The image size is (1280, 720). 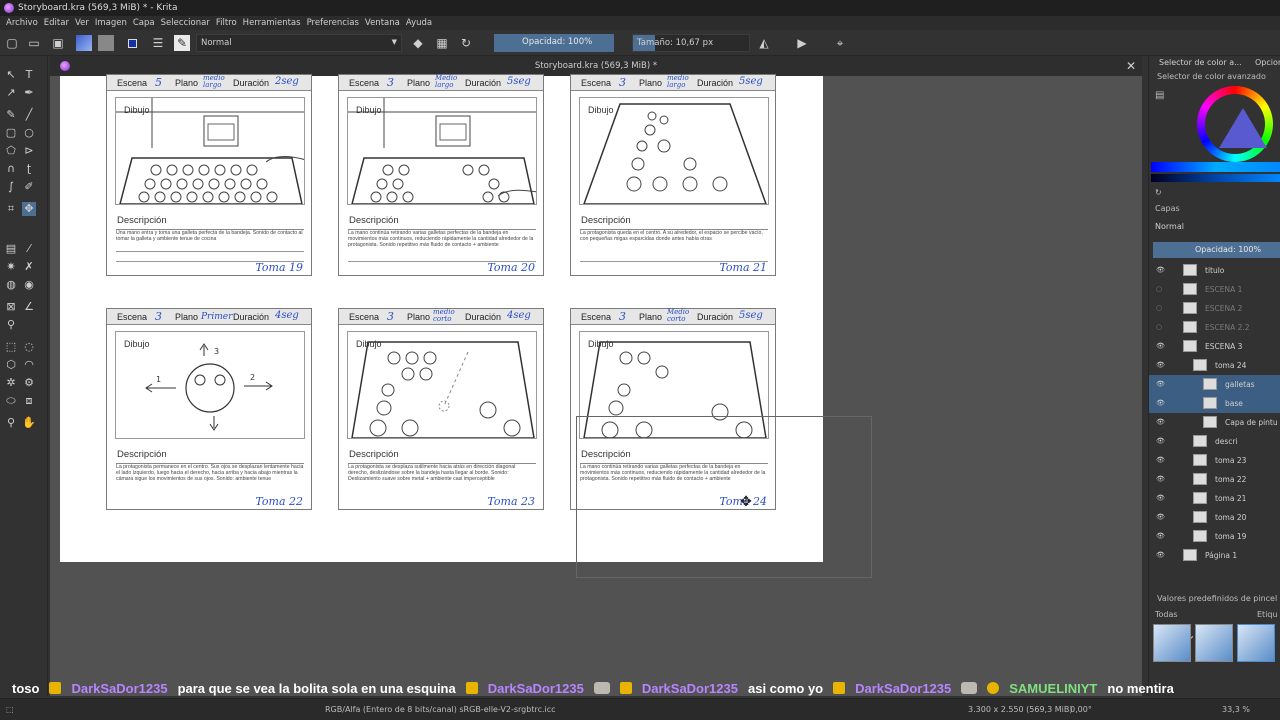 I want to click on multibrush-icon: ✐, so click(x=29, y=187).